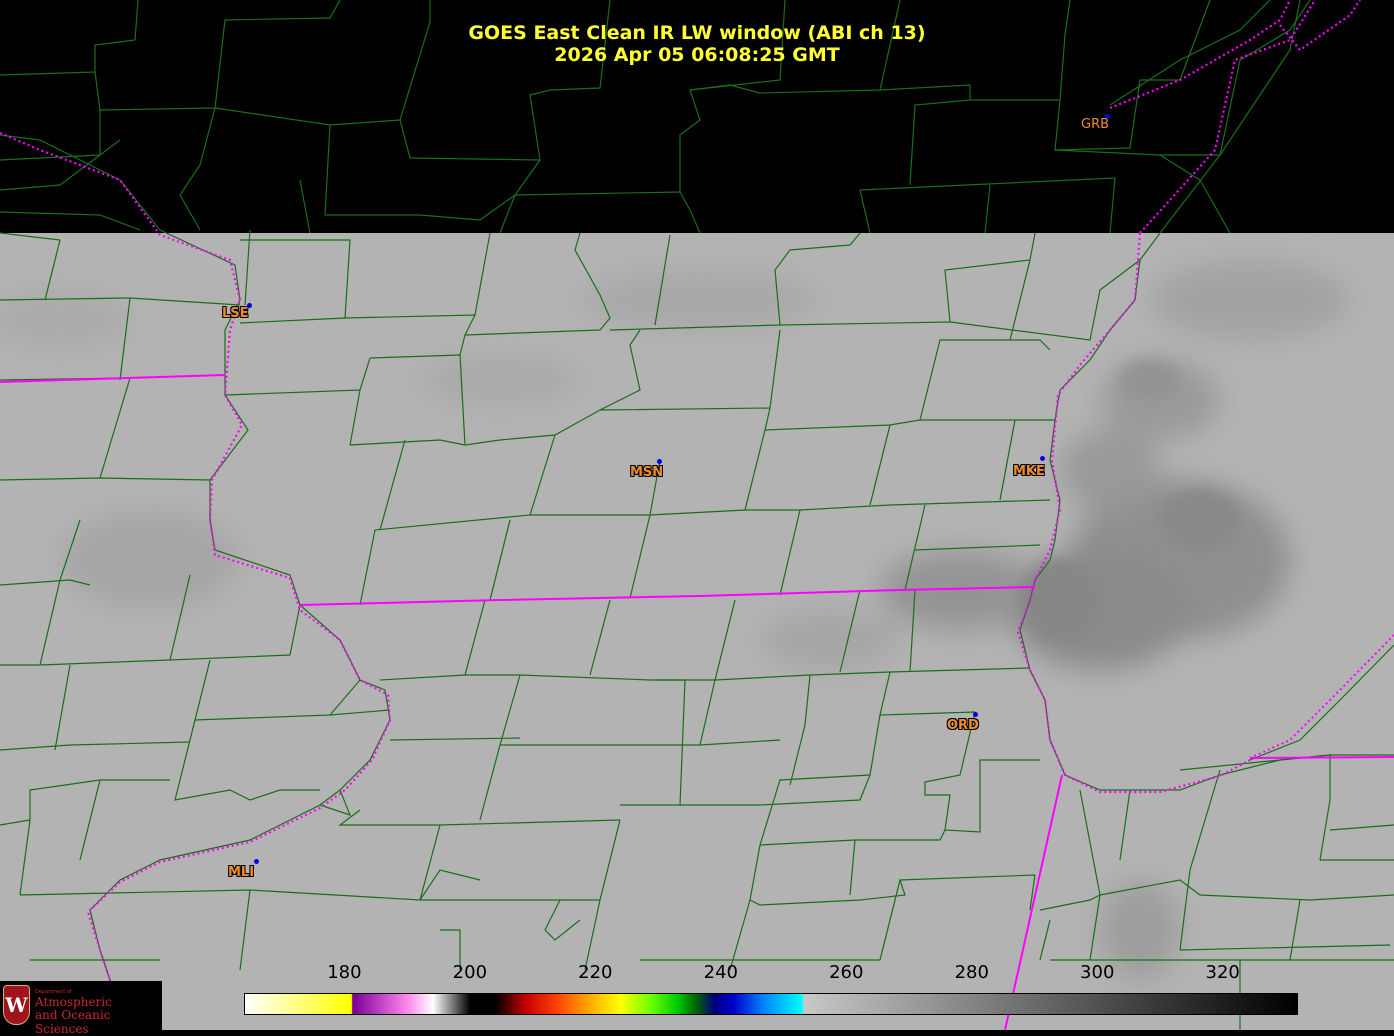 This screenshot has width=1394, height=1036. What do you see at coordinates (963, 725) in the screenshot?
I see `city-label-ord: ORD` at bounding box center [963, 725].